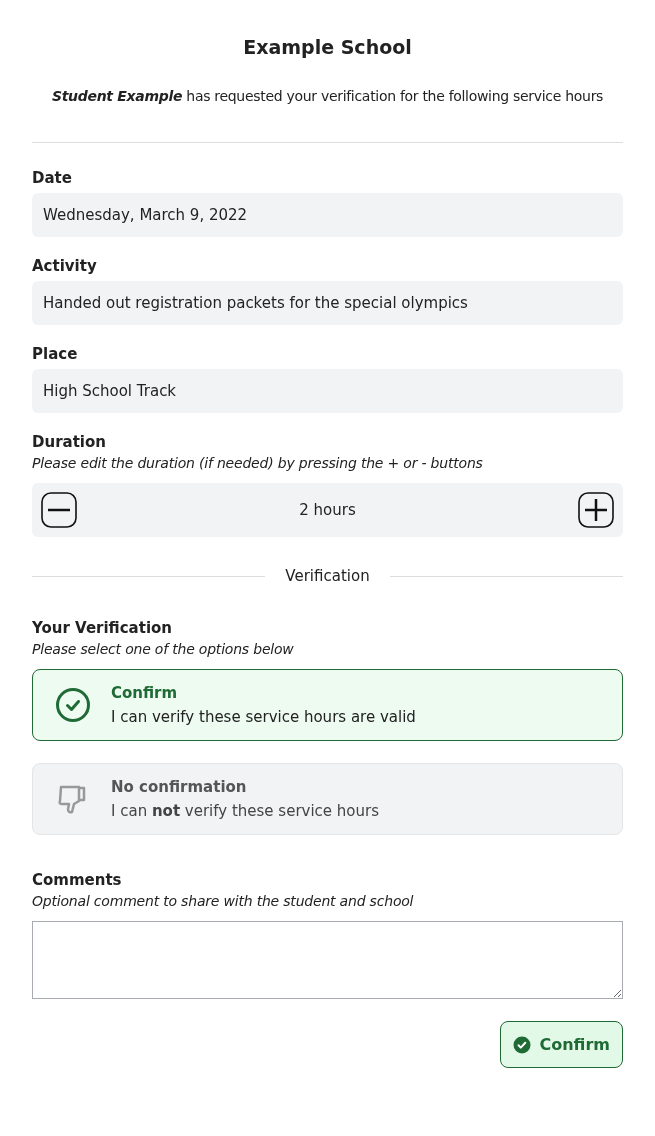 Image resolution: width=655 pixels, height=1136 pixels. What do you see at coordinates (258, 463) in the screenshot?
I see `field-hint: Please edit the duration (if needed) by pressing the + or - buttons` at bounding box center [258, 463].